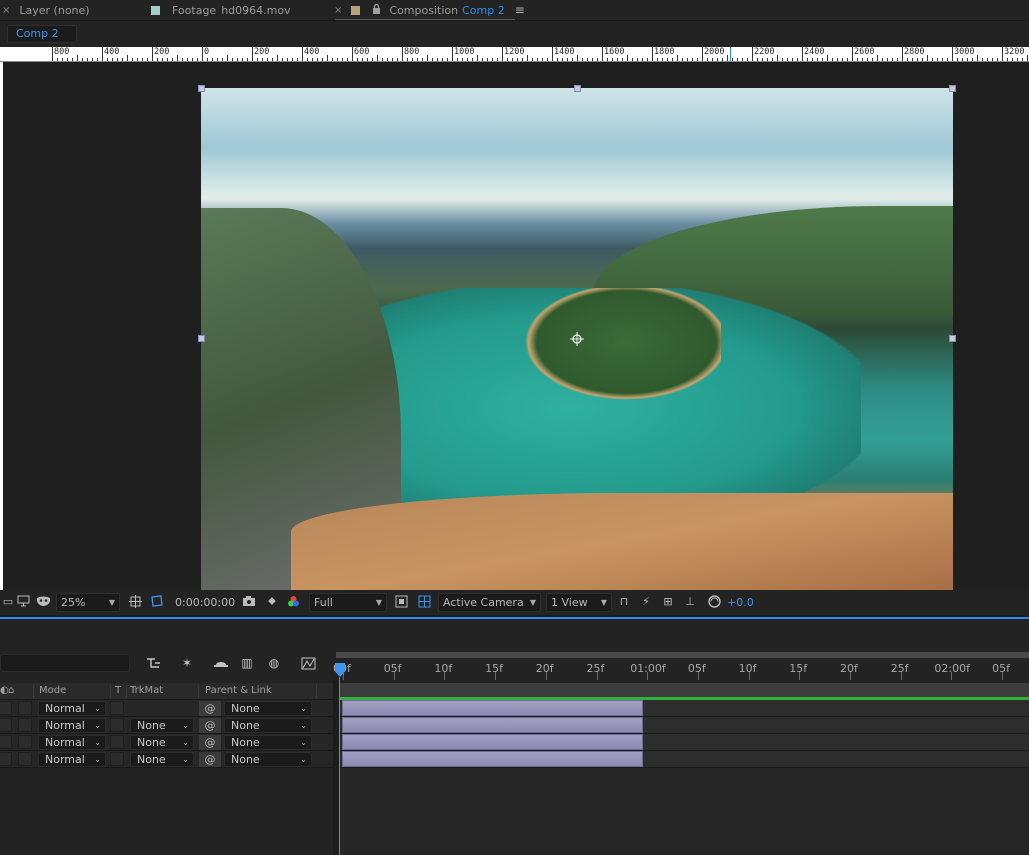 This screenshot has width=1029, height=855. Describe the element at coordinates (579, 602) in the screenshot. I see `view-layout-dropdown: 1 View ▼` at that location.